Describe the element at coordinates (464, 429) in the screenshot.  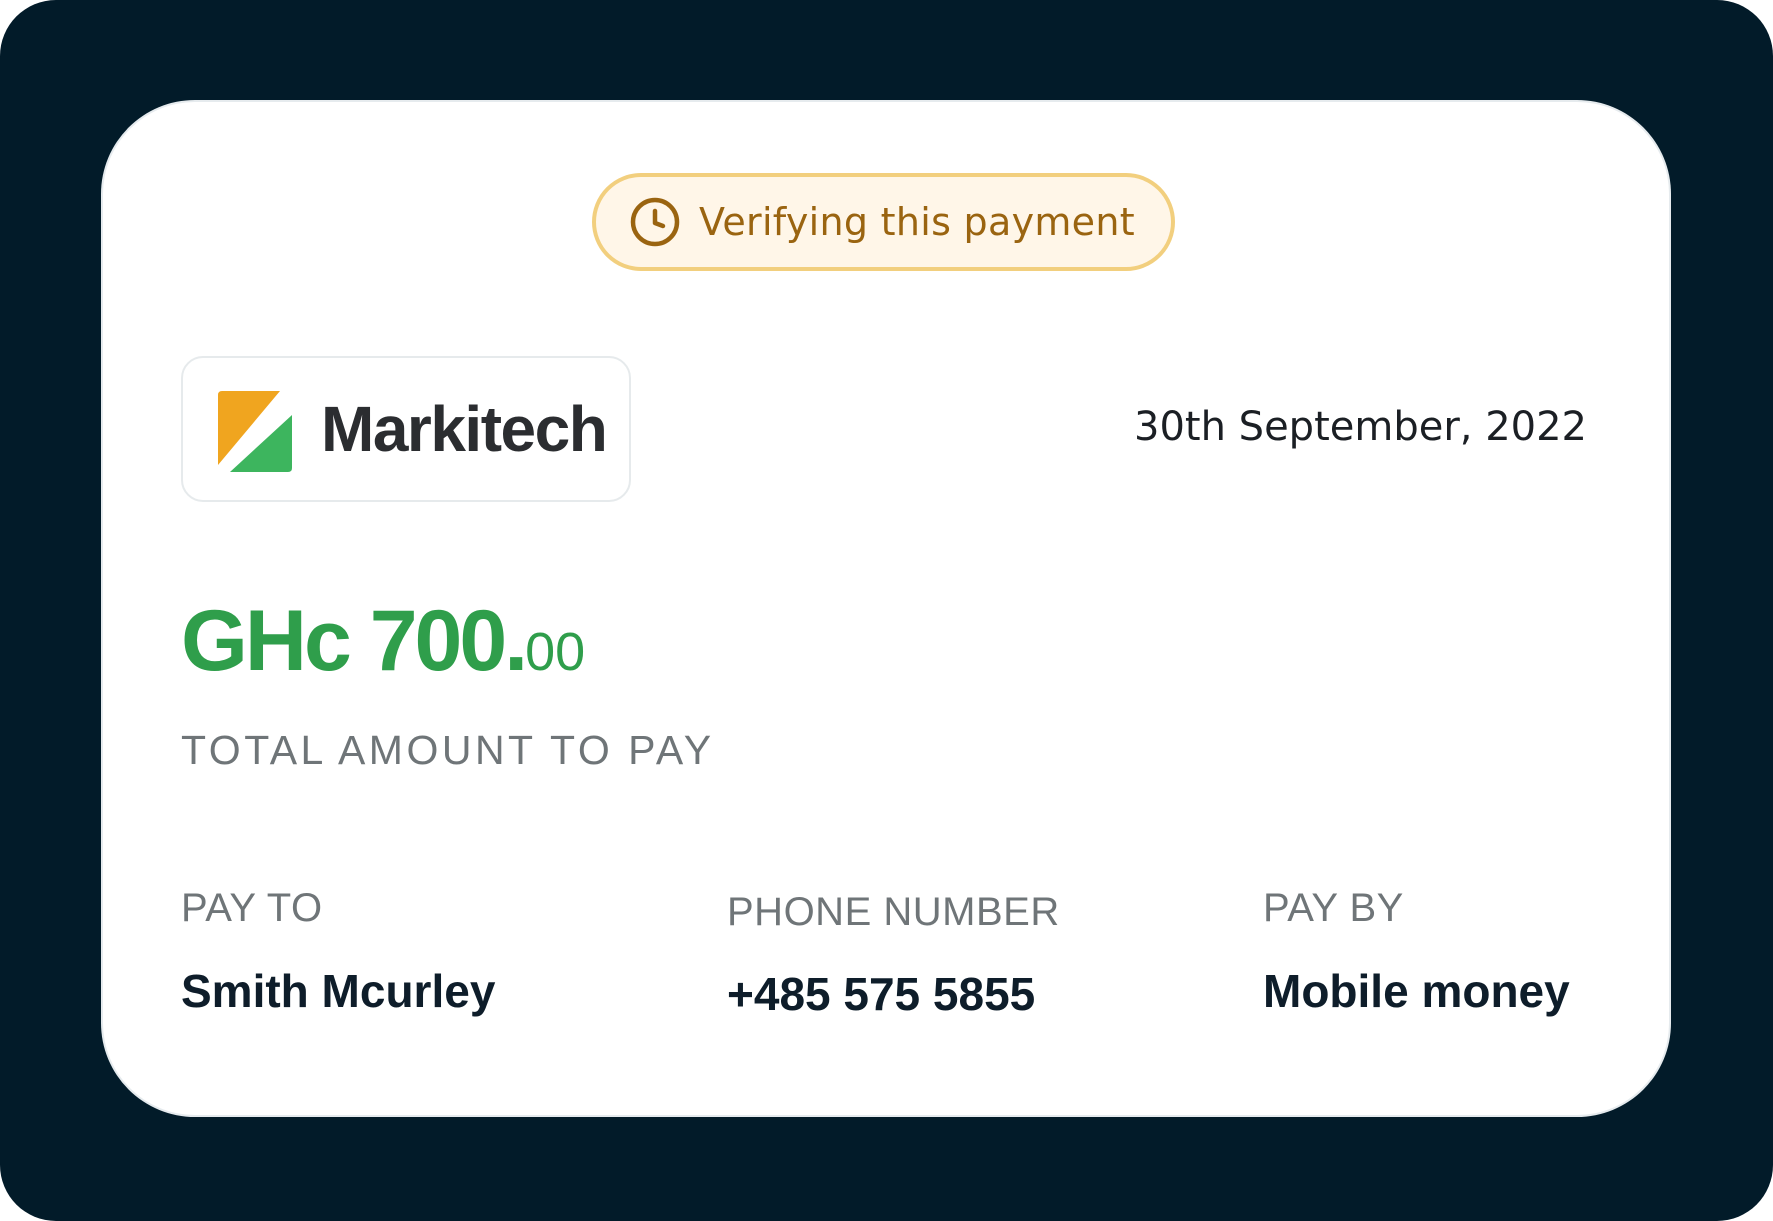
I see `brand-name: Markitech` at that location.